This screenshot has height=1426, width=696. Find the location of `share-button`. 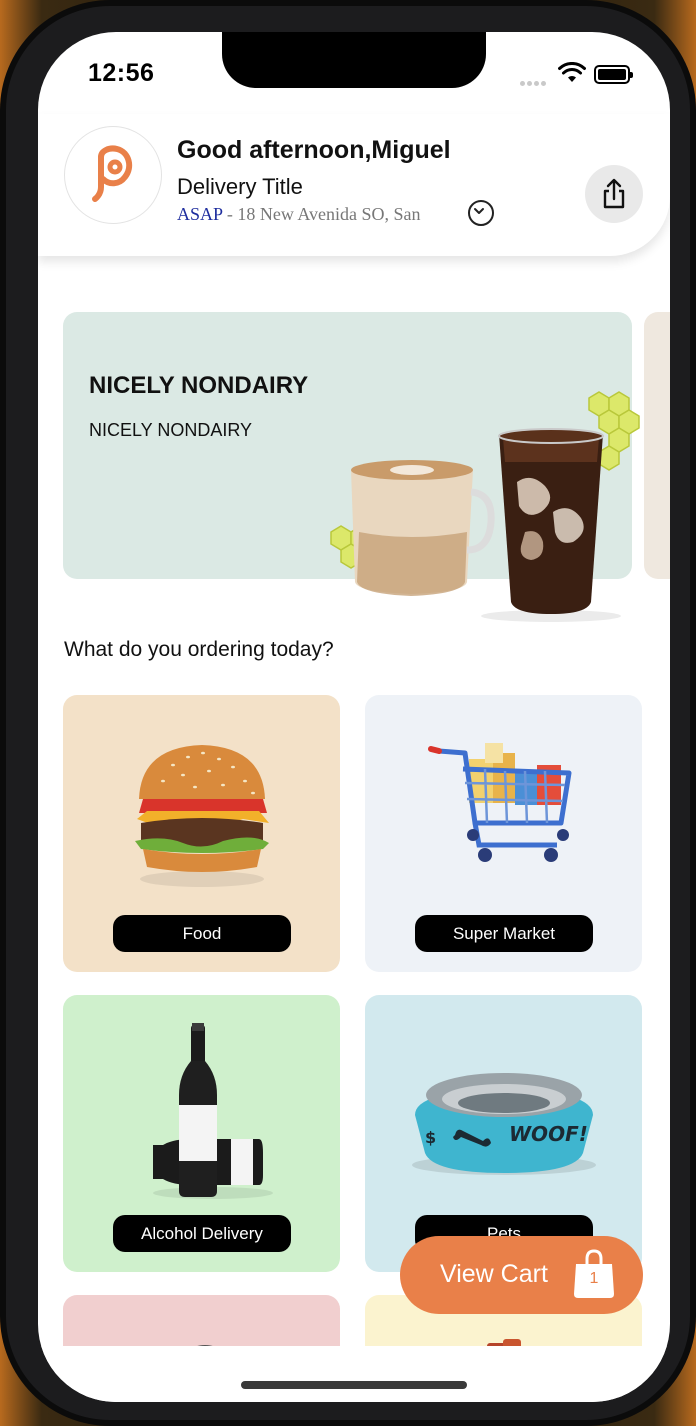

share-button is located at coordinates (614, 194).